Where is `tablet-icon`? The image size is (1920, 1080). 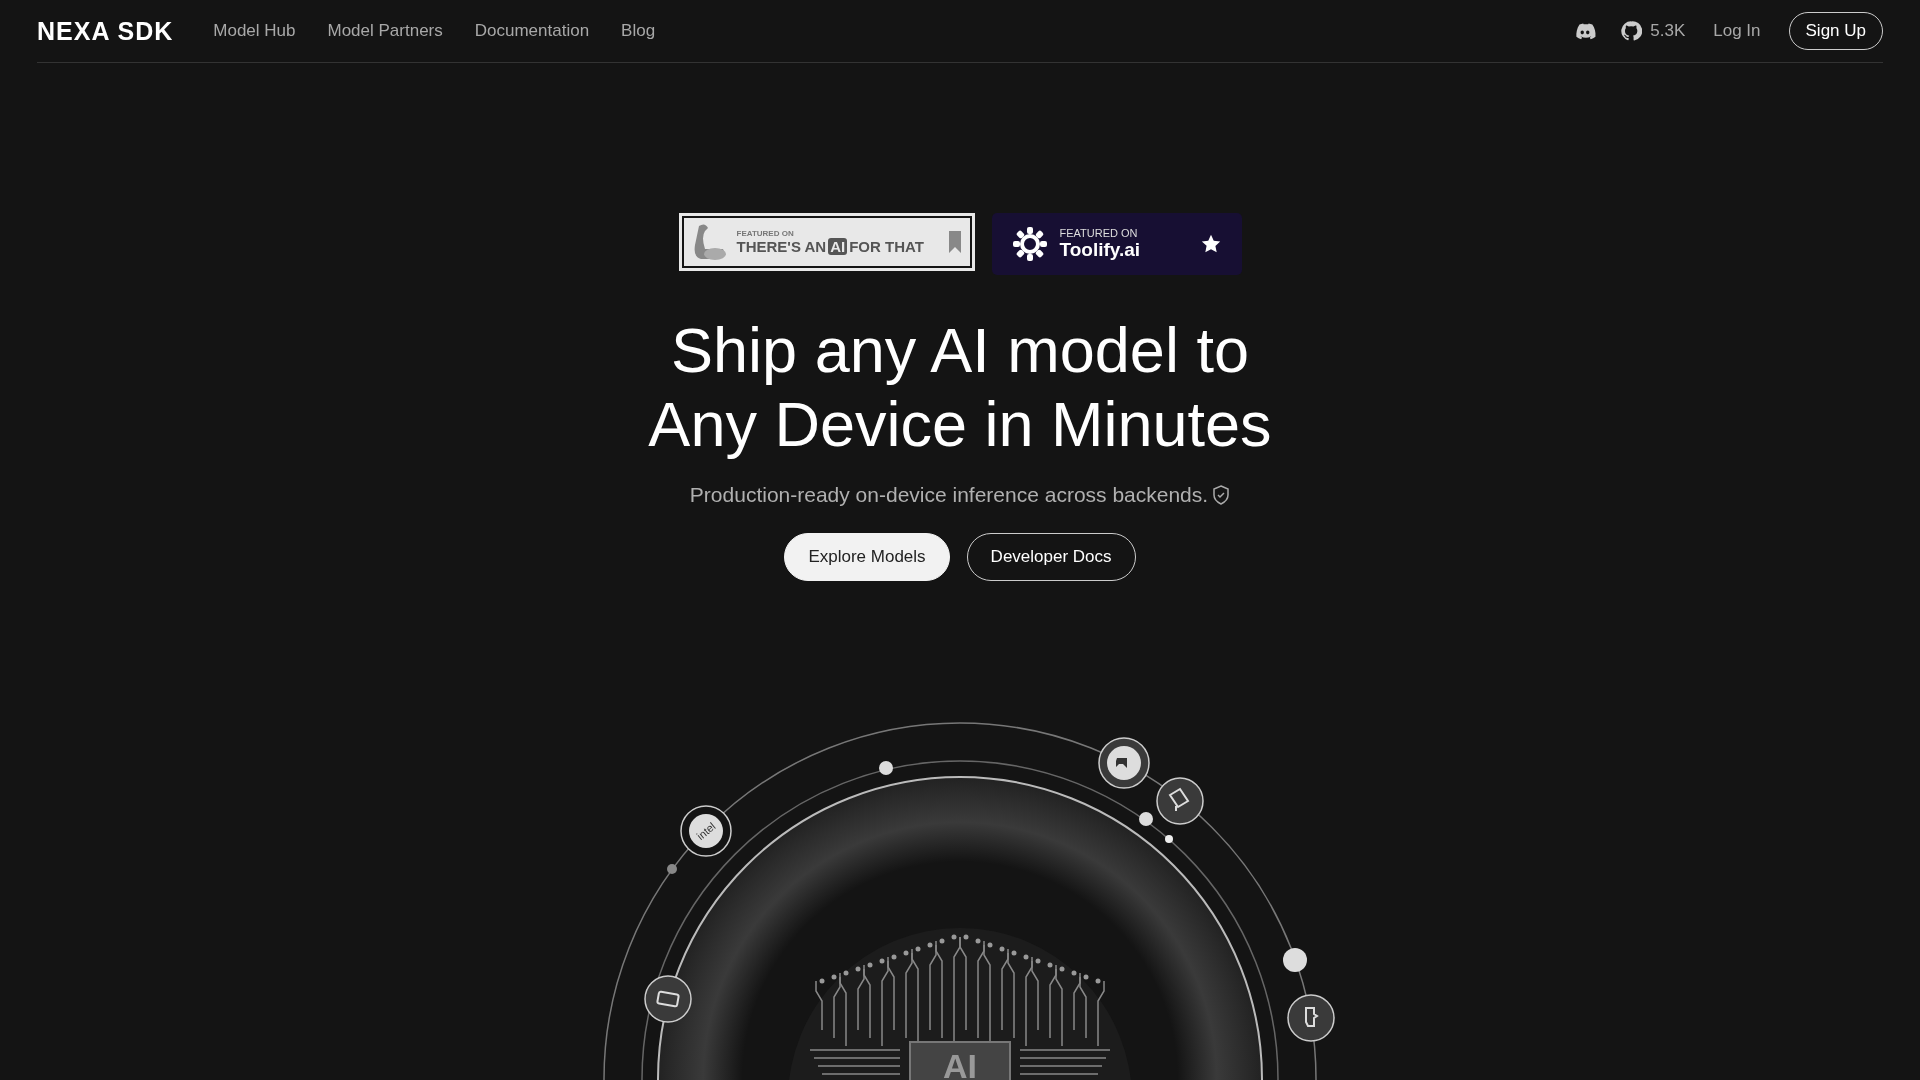 tablet-icon is located at coordinates (668, 999).